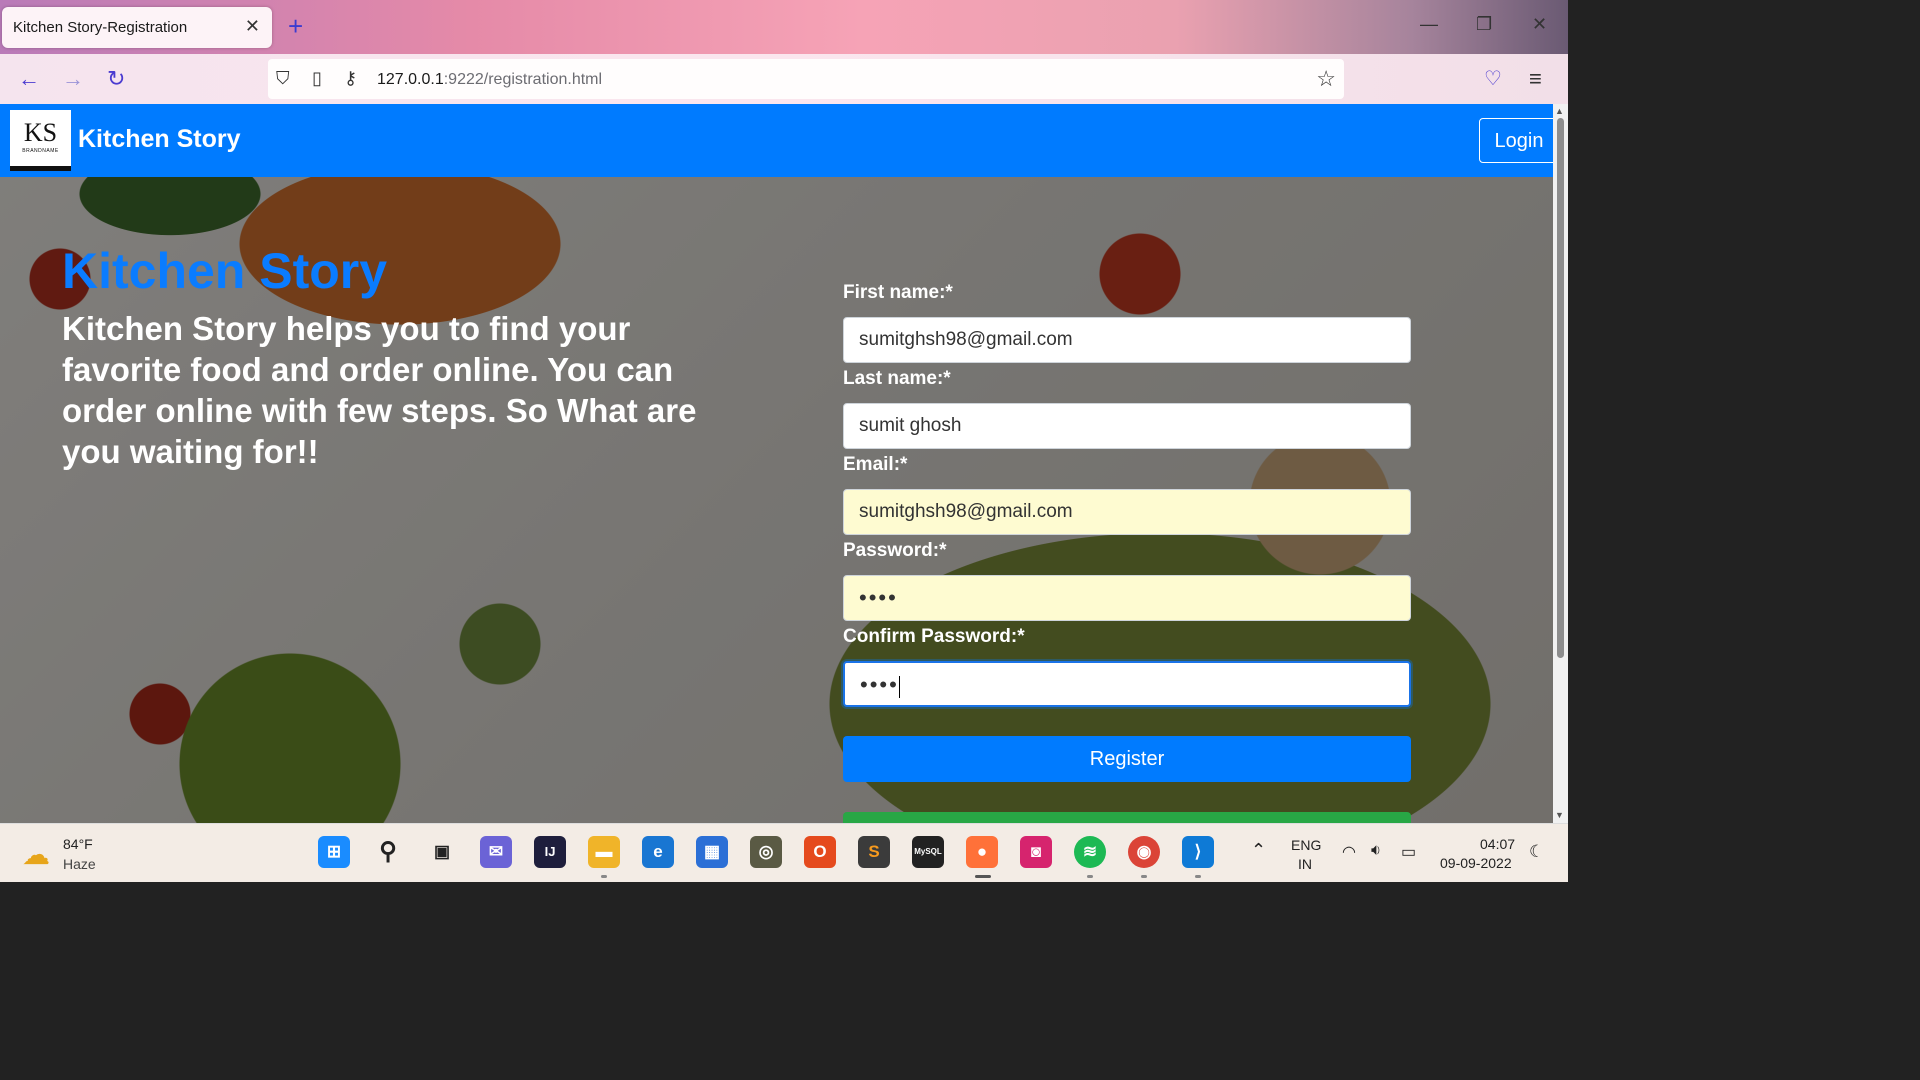 This screenshot has height=1080, width=1920. I want to click on language-bottom: IN, so click(1305, 864).